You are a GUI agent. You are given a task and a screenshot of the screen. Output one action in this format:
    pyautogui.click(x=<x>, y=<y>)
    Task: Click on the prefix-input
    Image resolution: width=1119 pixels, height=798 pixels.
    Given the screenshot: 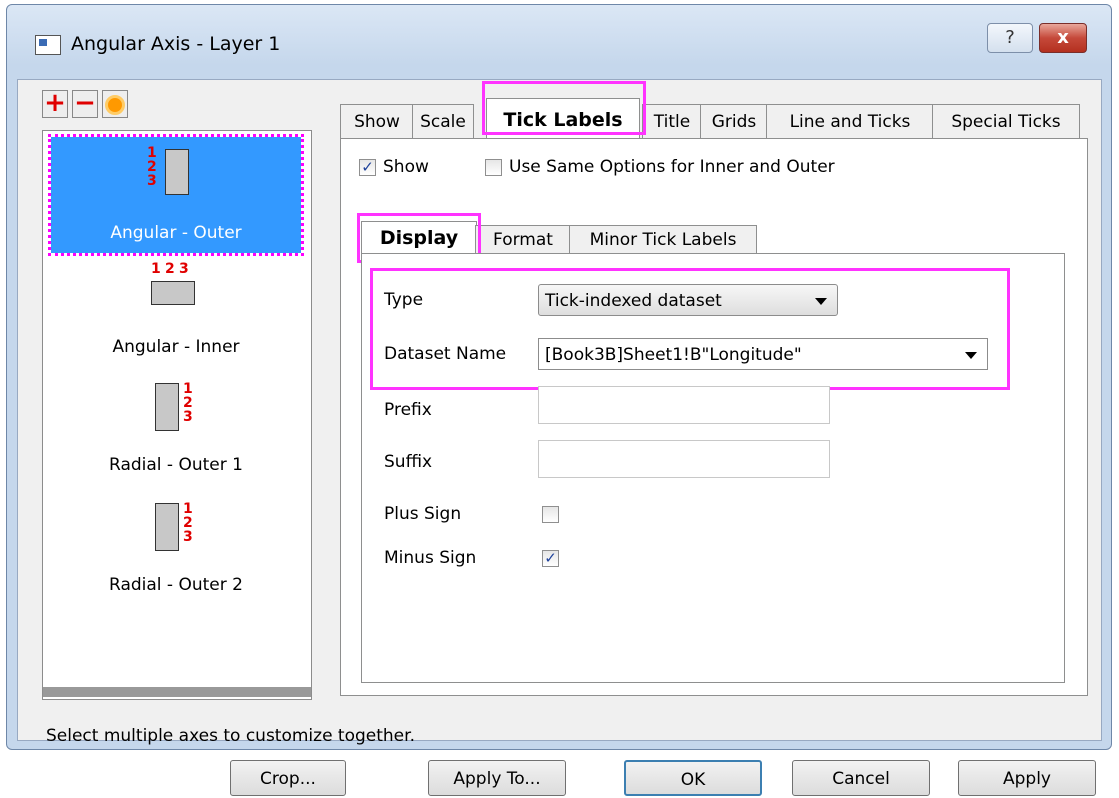 What is the action you would take?
    pyautogui.click(x=684, y=405)
    